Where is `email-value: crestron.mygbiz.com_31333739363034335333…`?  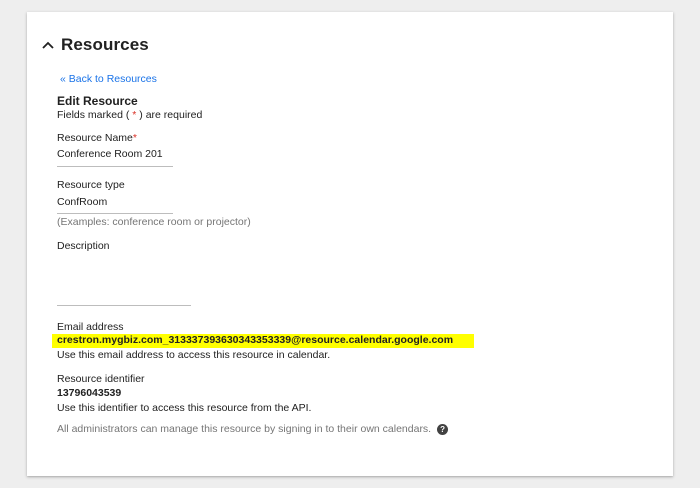
email-value: crestron.mygbiz.com_31333739363034335333… is located at coordinates (255, 340).